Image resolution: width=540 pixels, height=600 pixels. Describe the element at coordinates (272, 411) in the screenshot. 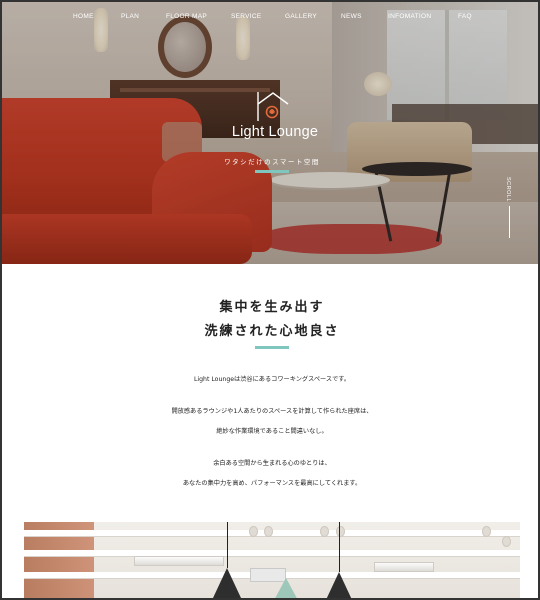

I see `intro-paragraph: 開放感あるラウンジや1人あたりのスペースを計算して作られた座席は、` at that location.